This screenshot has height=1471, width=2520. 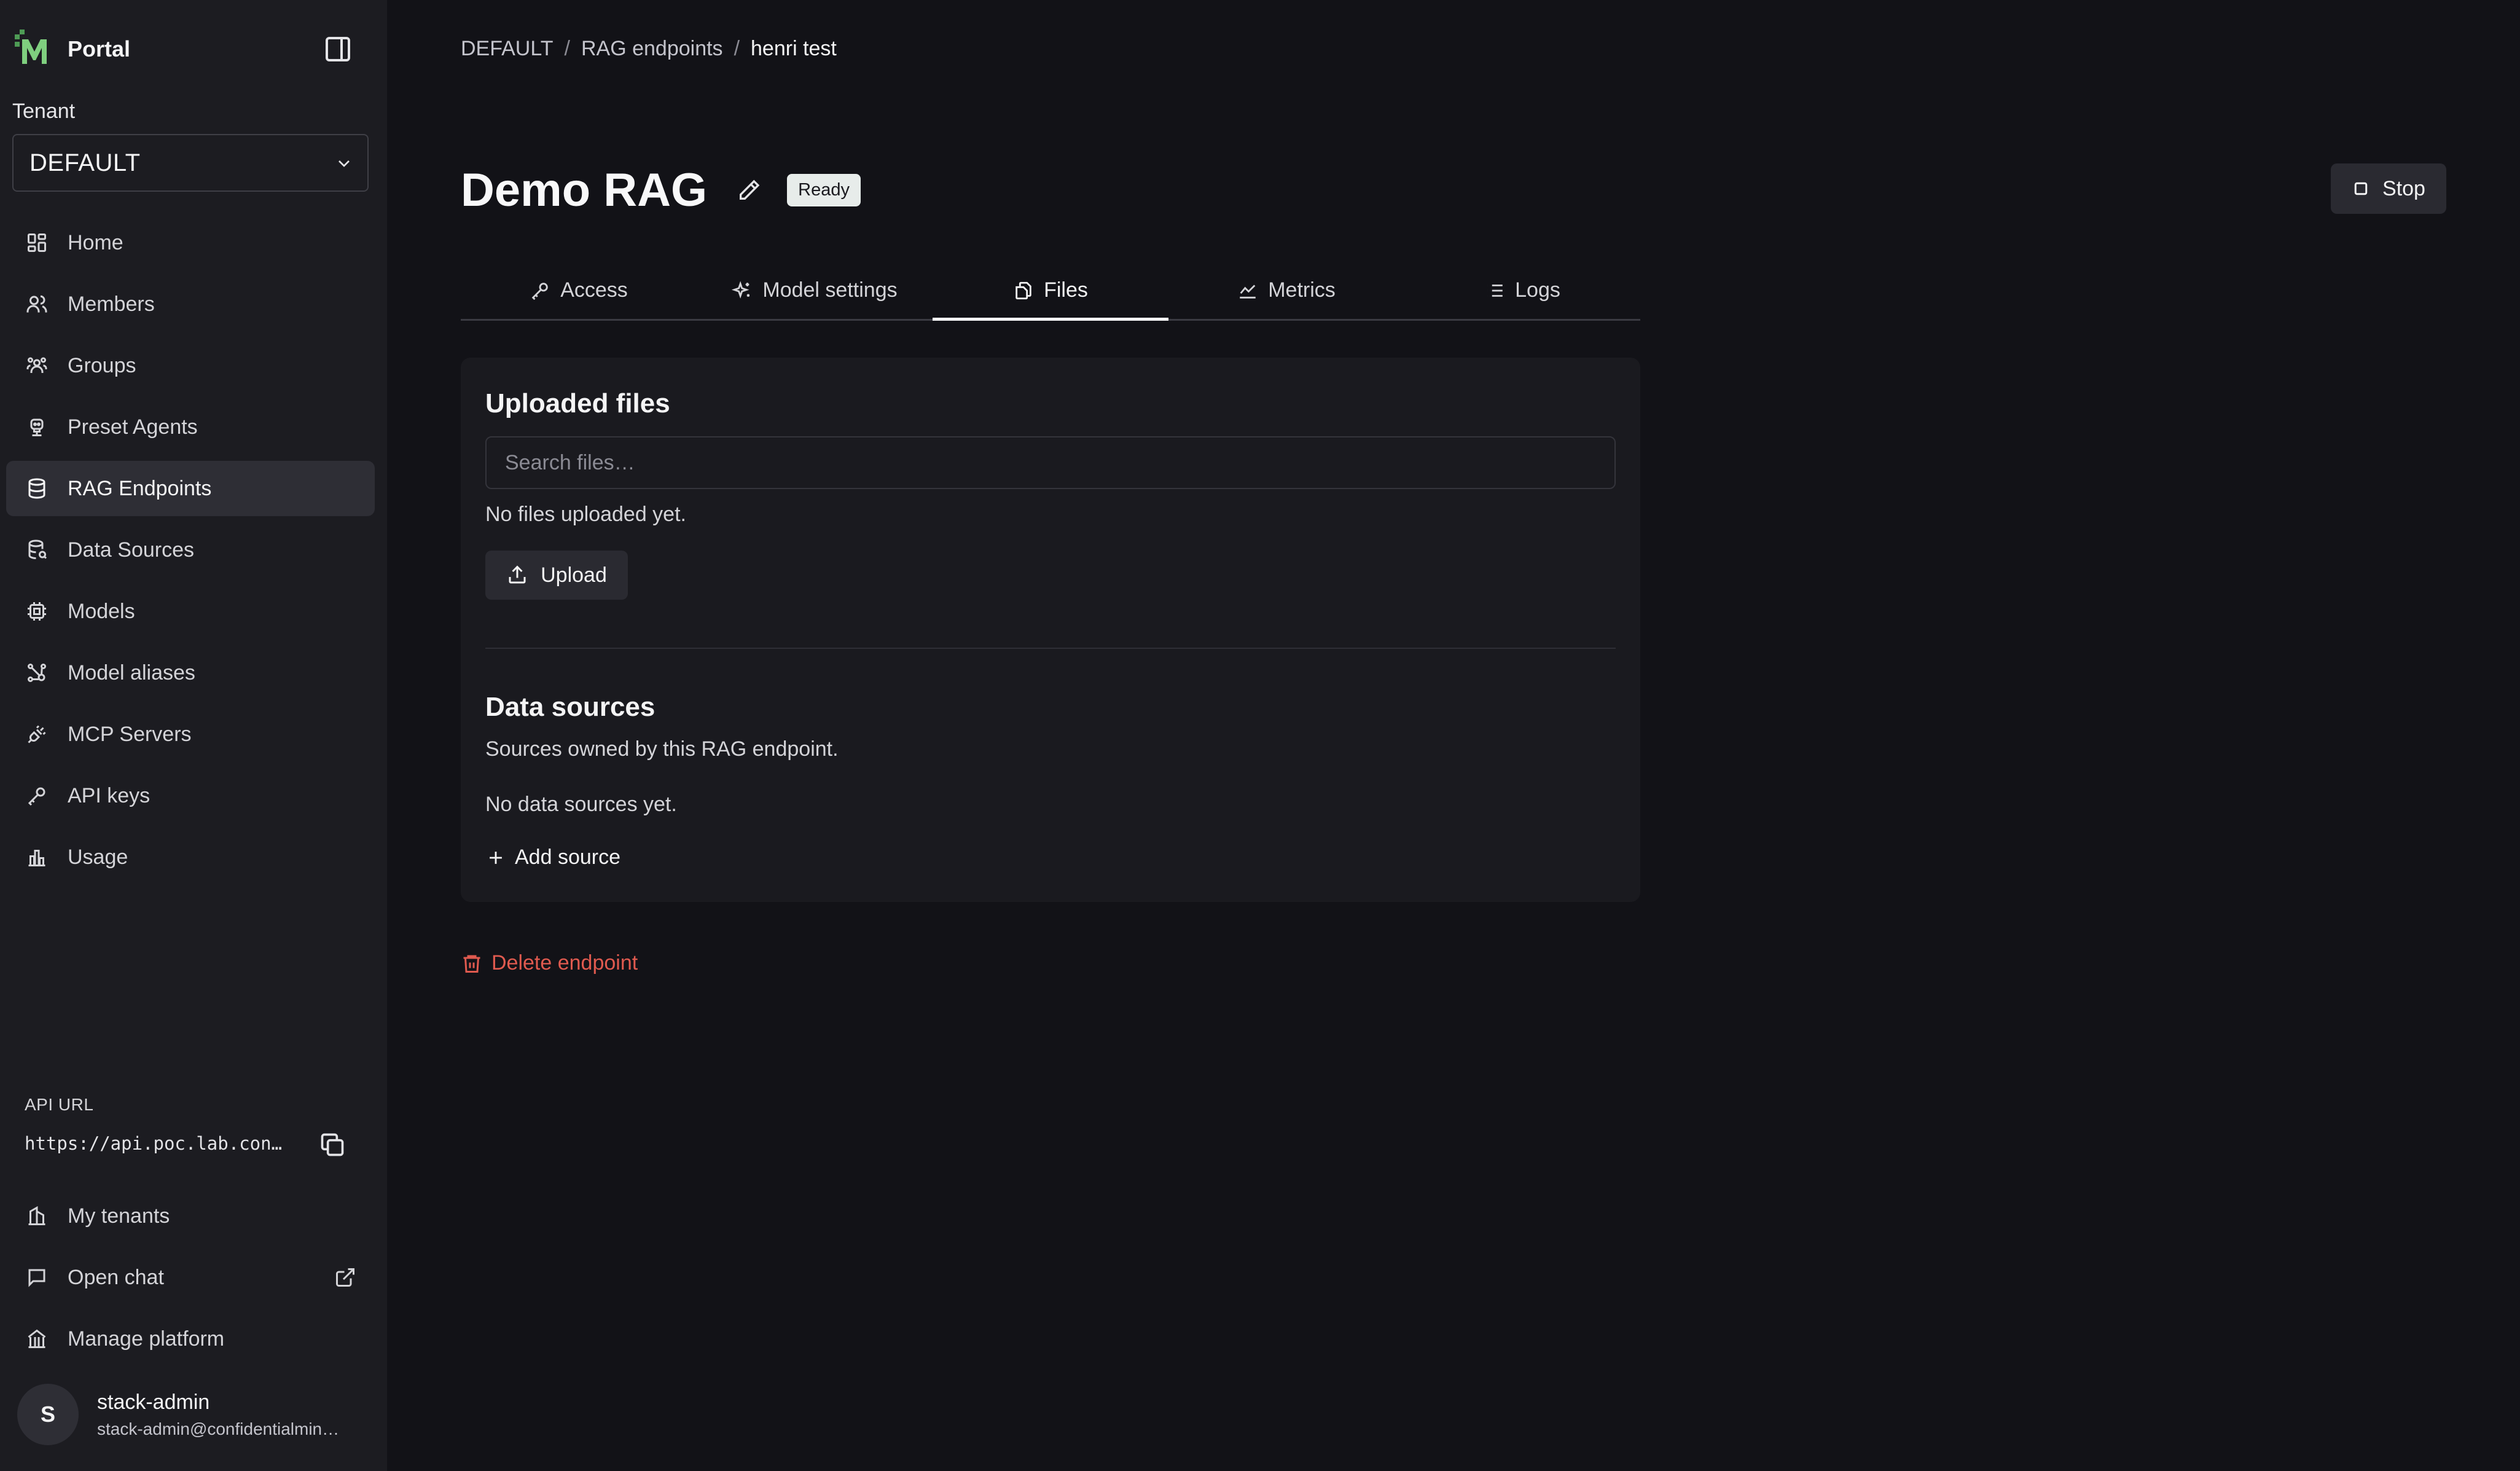 I want to click on tab-label: Files, so click(x=1066, y=290).